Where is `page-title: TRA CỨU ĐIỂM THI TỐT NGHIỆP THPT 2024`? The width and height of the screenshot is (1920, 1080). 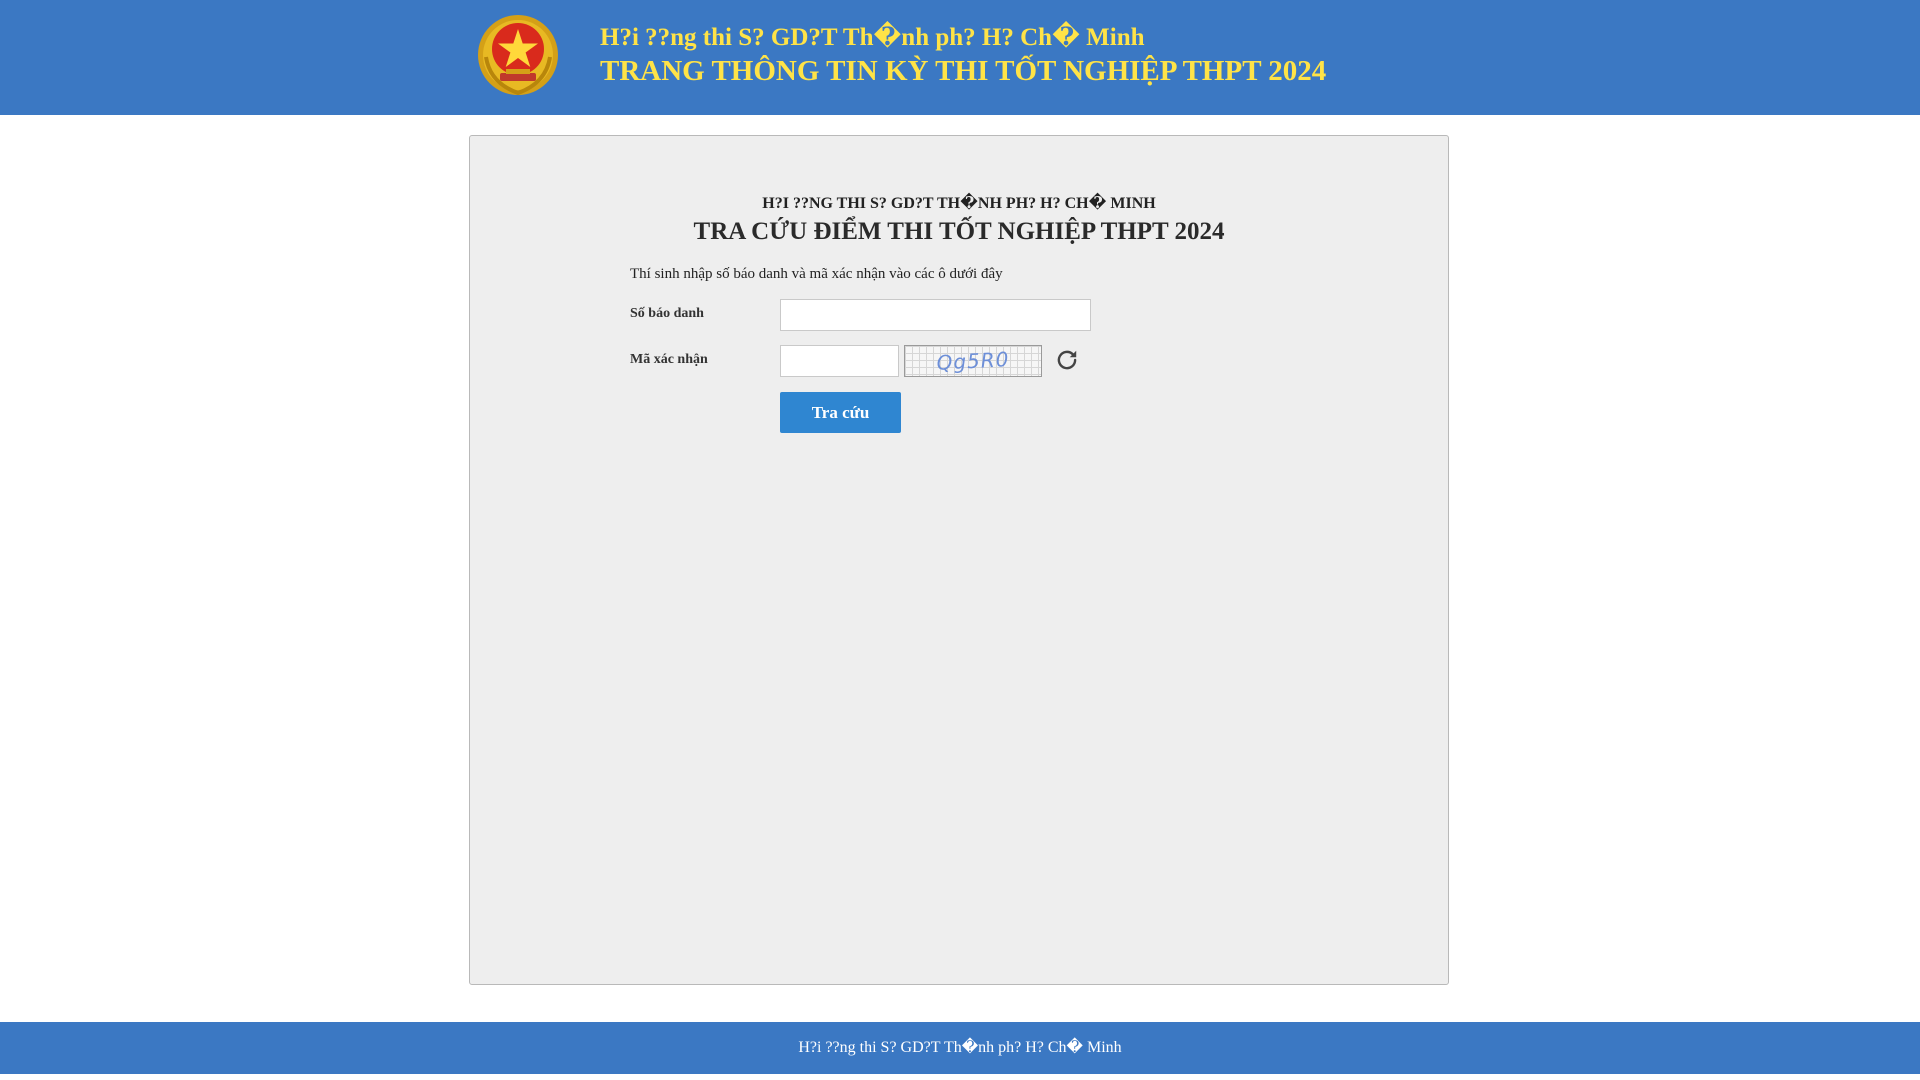 page-title: TRA CỨU ĐIỂM THI TỐT NGHIỆP THPT 2024 is located at coordinates (959, 231).